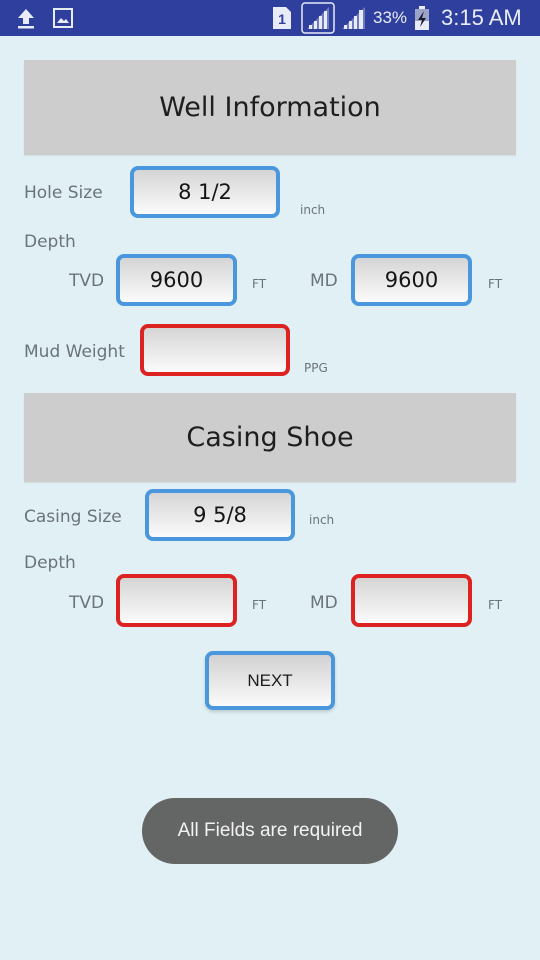 The width and height of the screenshot is (540, 960). What do you see at coordinates (495, 284) in the screenshot?
I see `md-unit: FT` at bounding box center [495, 284].